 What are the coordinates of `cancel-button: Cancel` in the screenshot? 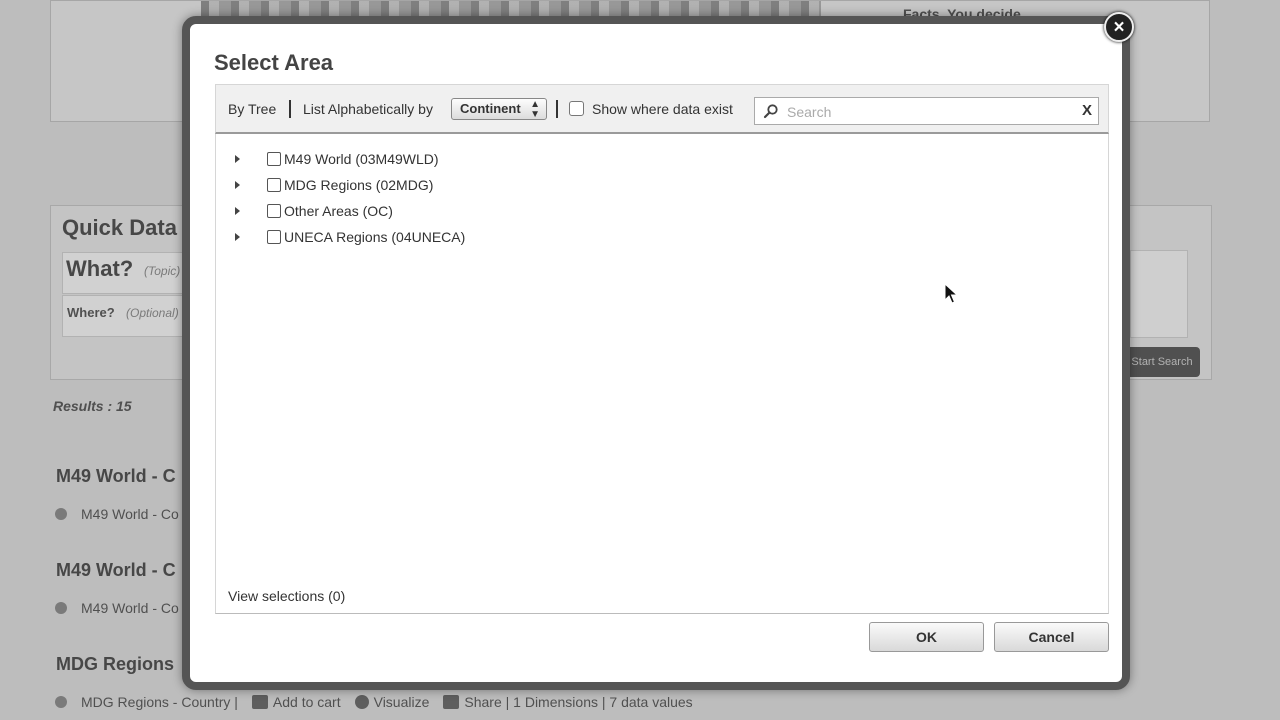 It's located at (1051, 637).